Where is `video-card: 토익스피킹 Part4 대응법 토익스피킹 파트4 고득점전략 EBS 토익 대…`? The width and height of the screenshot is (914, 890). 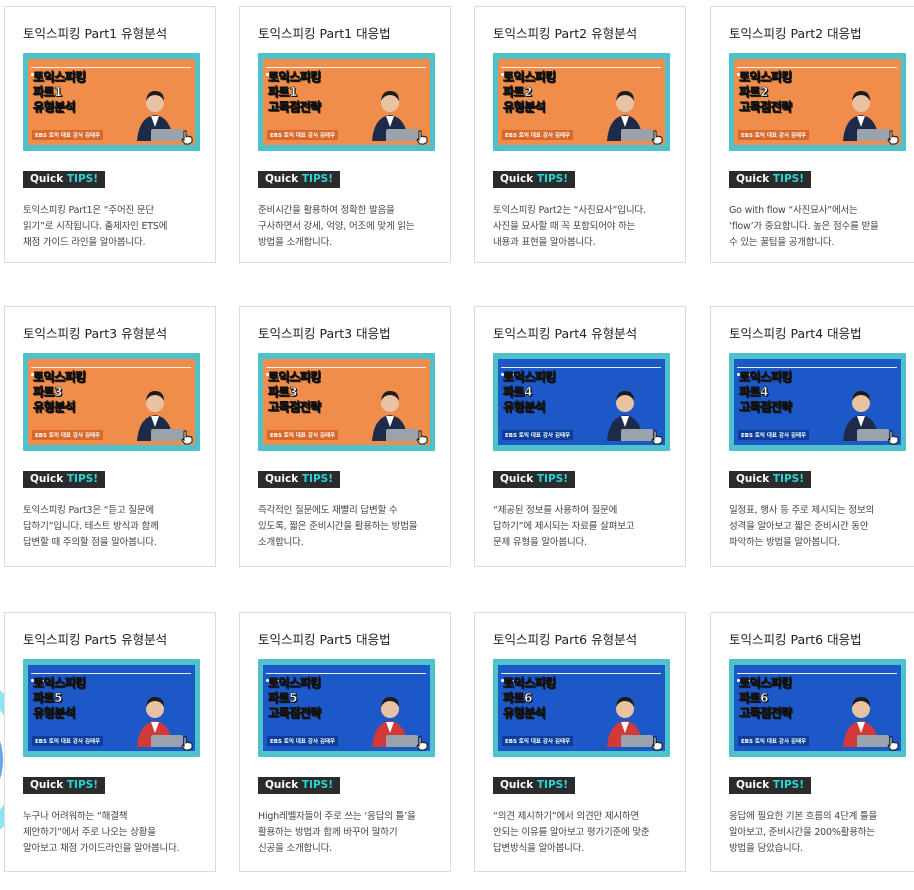
video-card: 토익스피킹 Part4 대응법 토익스피킹 파트4 고득점전략 EBS 토익 대… is located at coordinates (812, 436).